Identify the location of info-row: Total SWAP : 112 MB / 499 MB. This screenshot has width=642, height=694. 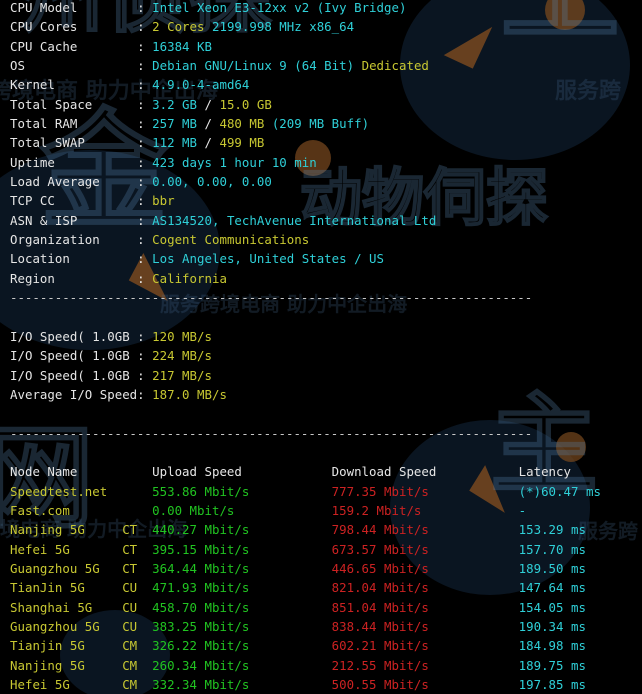
(326, 142).